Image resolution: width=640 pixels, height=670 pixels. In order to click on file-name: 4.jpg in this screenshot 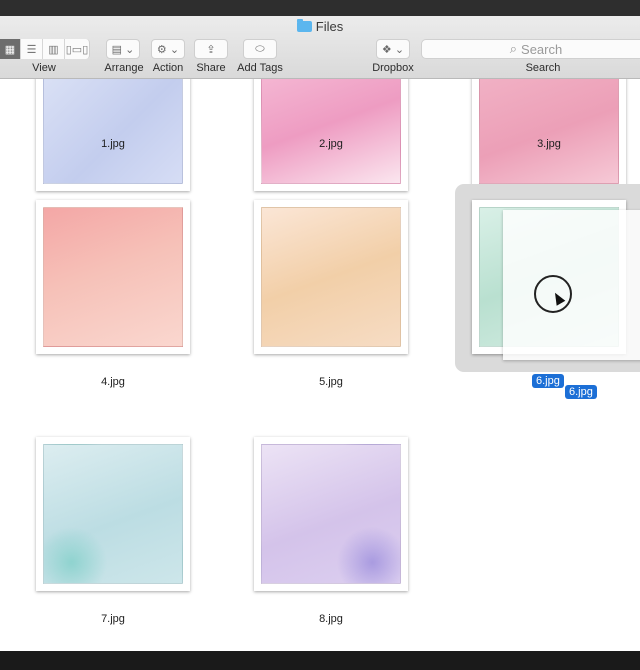, I will do `click(113, 382)`.